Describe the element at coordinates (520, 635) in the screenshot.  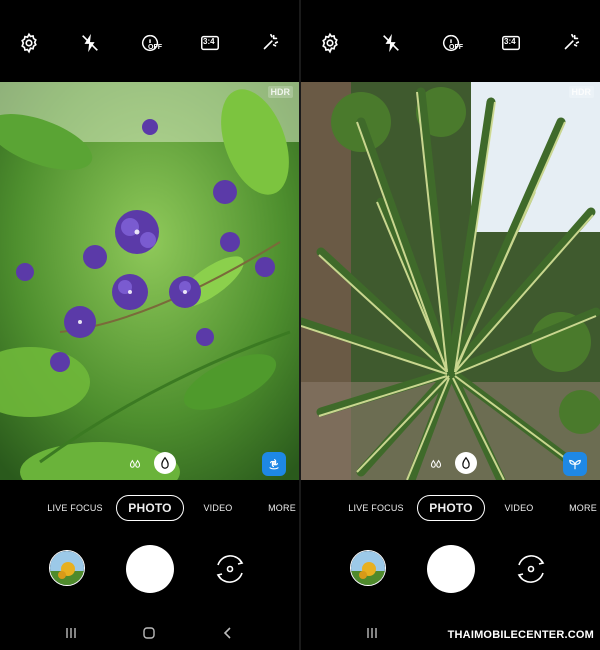
I see `site-watermark: THAIMOBILECENTER.COM` at that location.